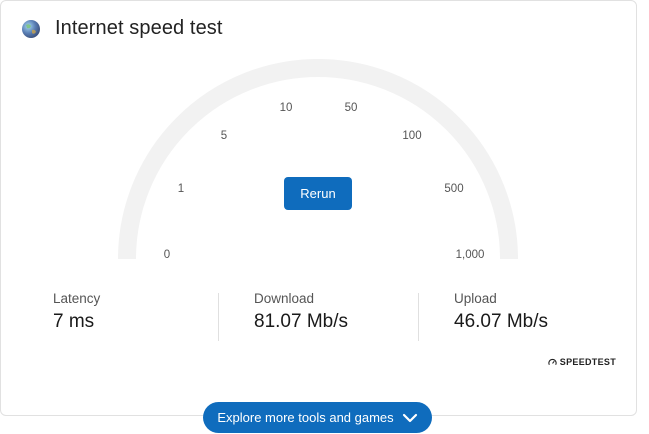  Describe the element at coordinates (74, 321) in the screenshot. I see `stat-latency-value: 7 ms` at that location.